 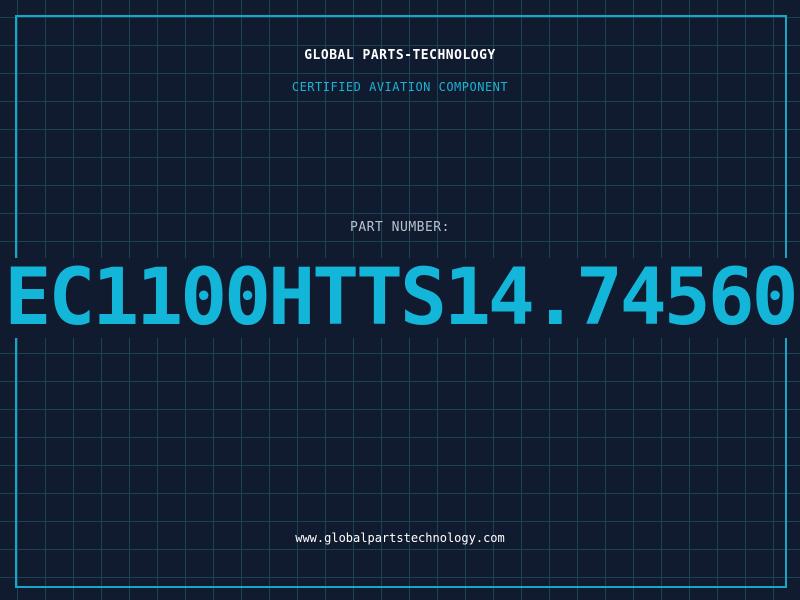 What do you see at coordinates (400, 538) in the screenshot?
I see `website-link: www.globalpartstechnology.com` at bounding box center [400, 538].